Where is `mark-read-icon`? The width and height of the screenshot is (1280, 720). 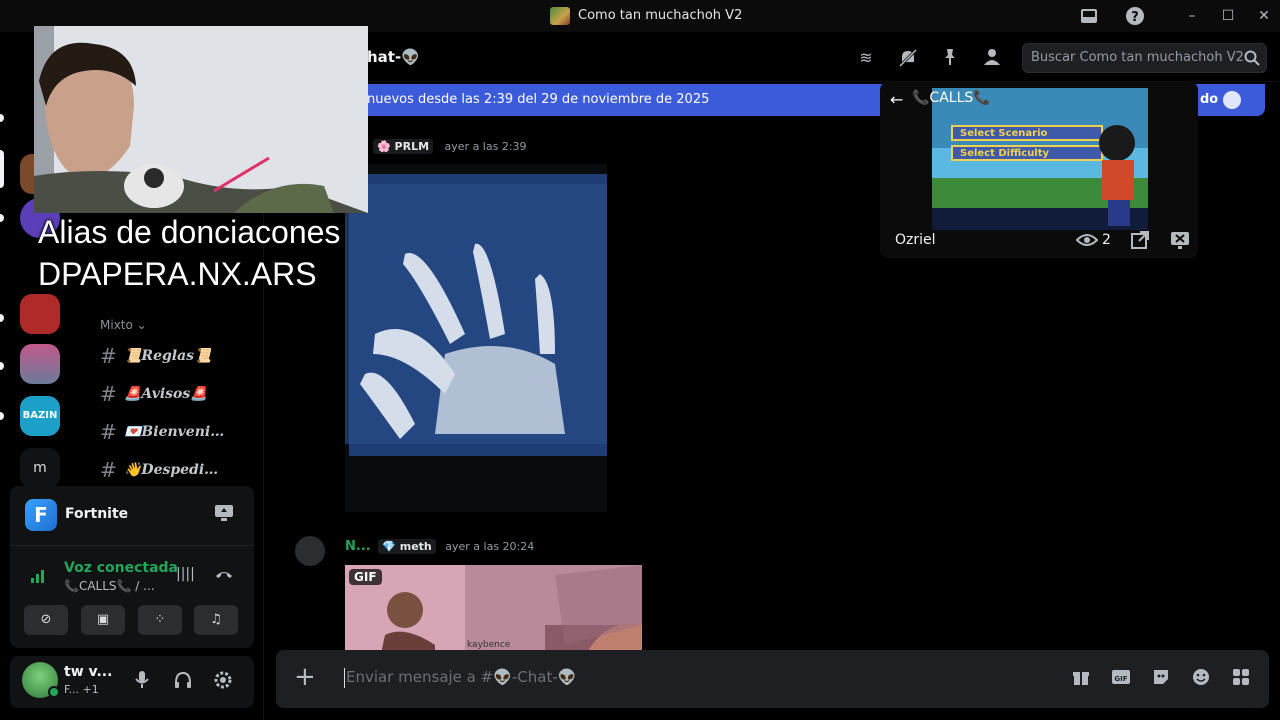 mark-read-icon is located at coordinates (1232, 100).